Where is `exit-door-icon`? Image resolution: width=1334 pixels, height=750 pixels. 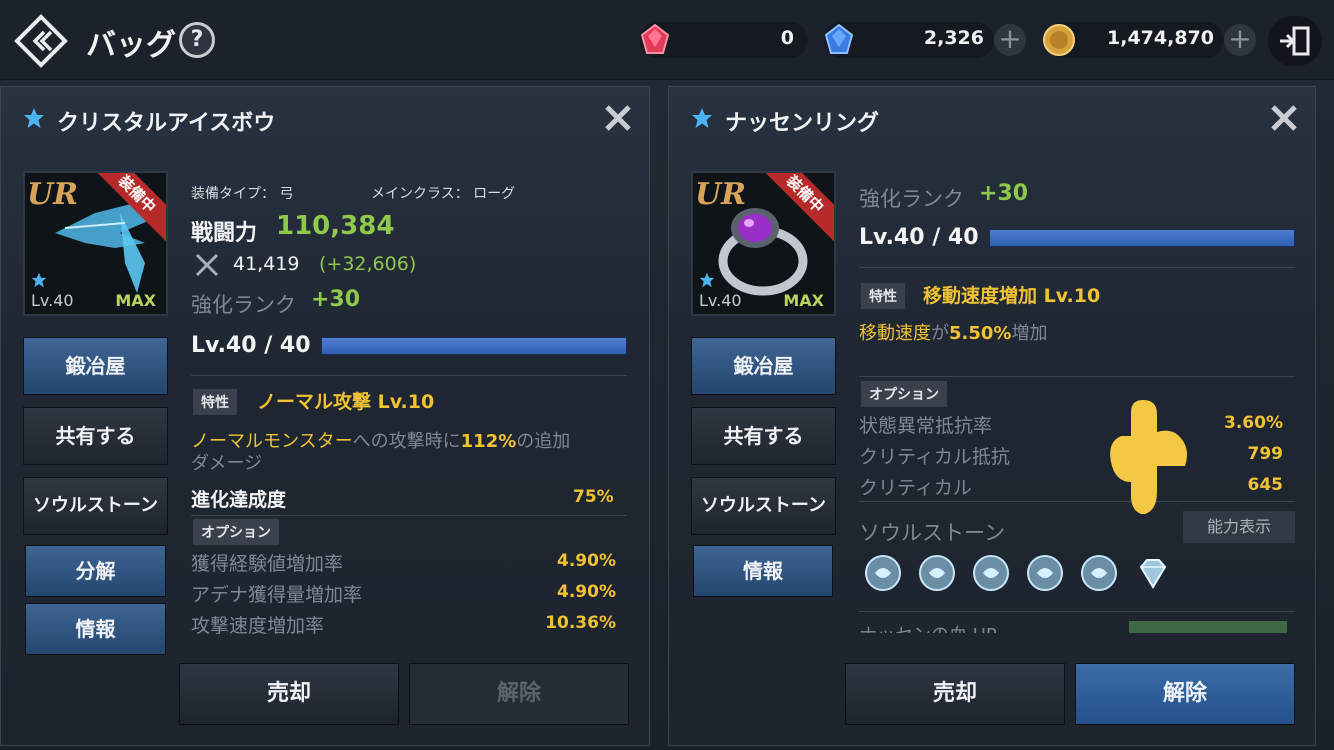
exit-door-icon is located at coordinates (1295, 41).